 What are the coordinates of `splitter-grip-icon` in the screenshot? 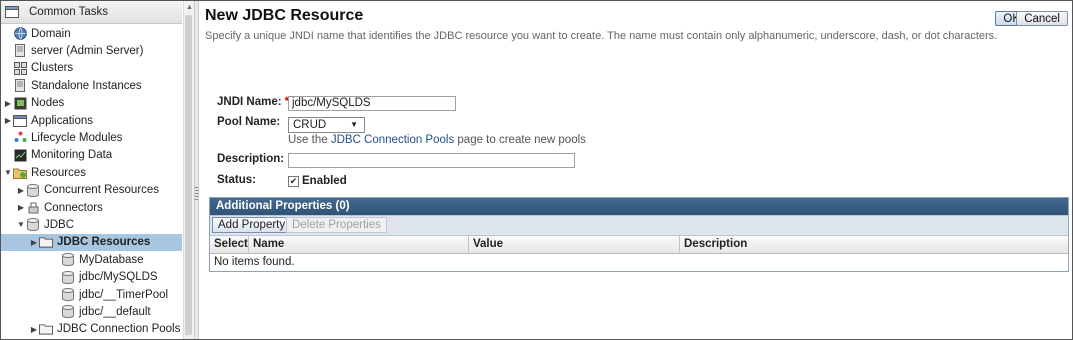 It's located at (196, 194).